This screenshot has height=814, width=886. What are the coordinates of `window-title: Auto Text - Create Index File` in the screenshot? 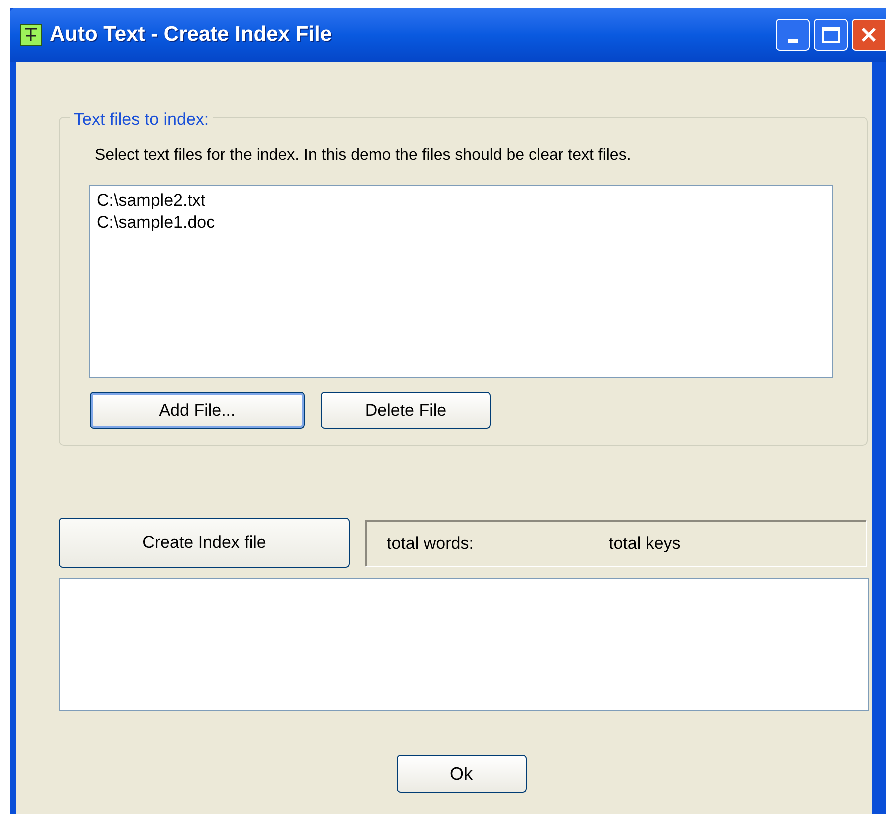 It's located at (191, 35).